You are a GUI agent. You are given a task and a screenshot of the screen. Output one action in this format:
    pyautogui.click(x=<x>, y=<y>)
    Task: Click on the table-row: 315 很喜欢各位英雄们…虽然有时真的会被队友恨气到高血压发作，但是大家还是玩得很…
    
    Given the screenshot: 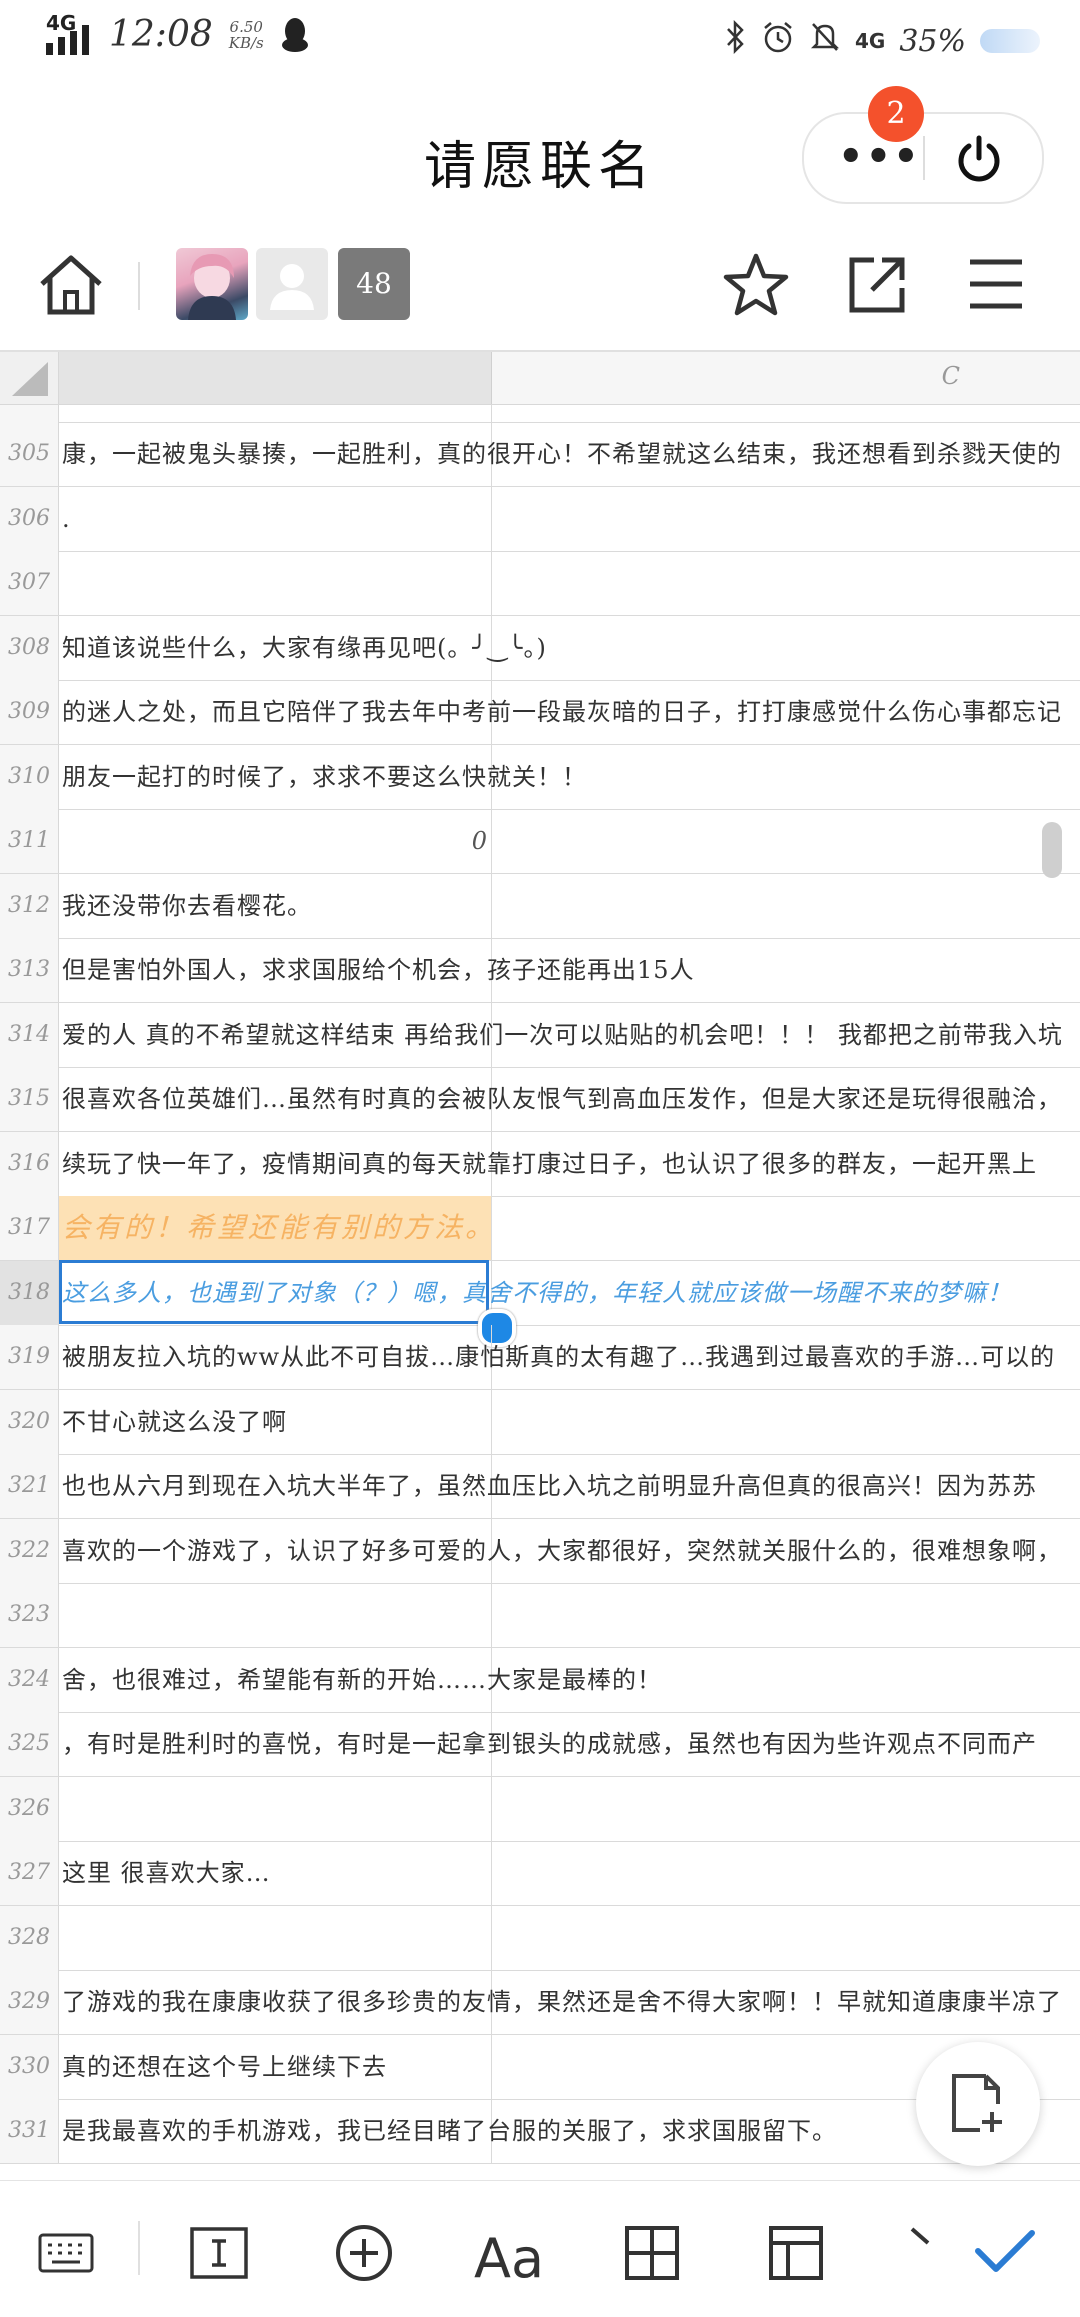 What is the action you would take?
    pyautogui.click(x=540, y=1099)
    